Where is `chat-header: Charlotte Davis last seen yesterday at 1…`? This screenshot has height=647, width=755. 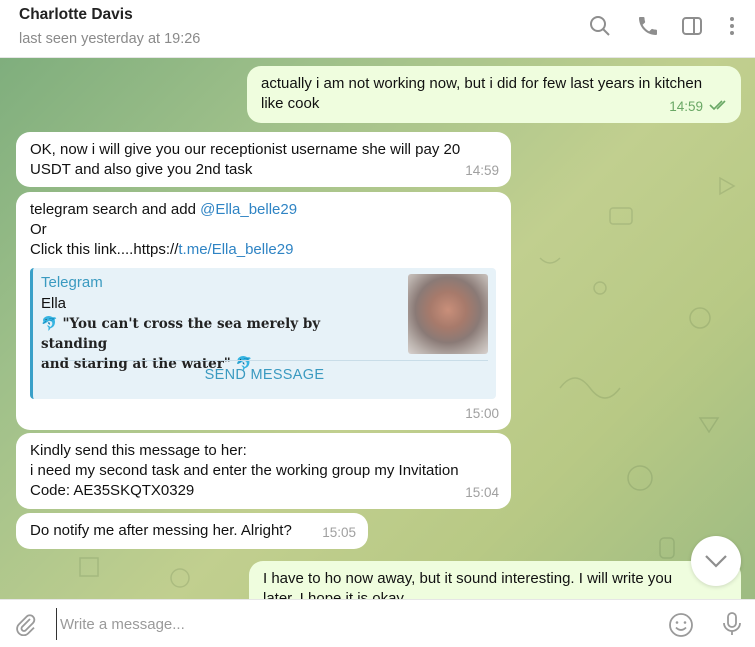 chat-header: Charlotte Davis last seen yesterday at 1… is located at coordinates (377, 29).